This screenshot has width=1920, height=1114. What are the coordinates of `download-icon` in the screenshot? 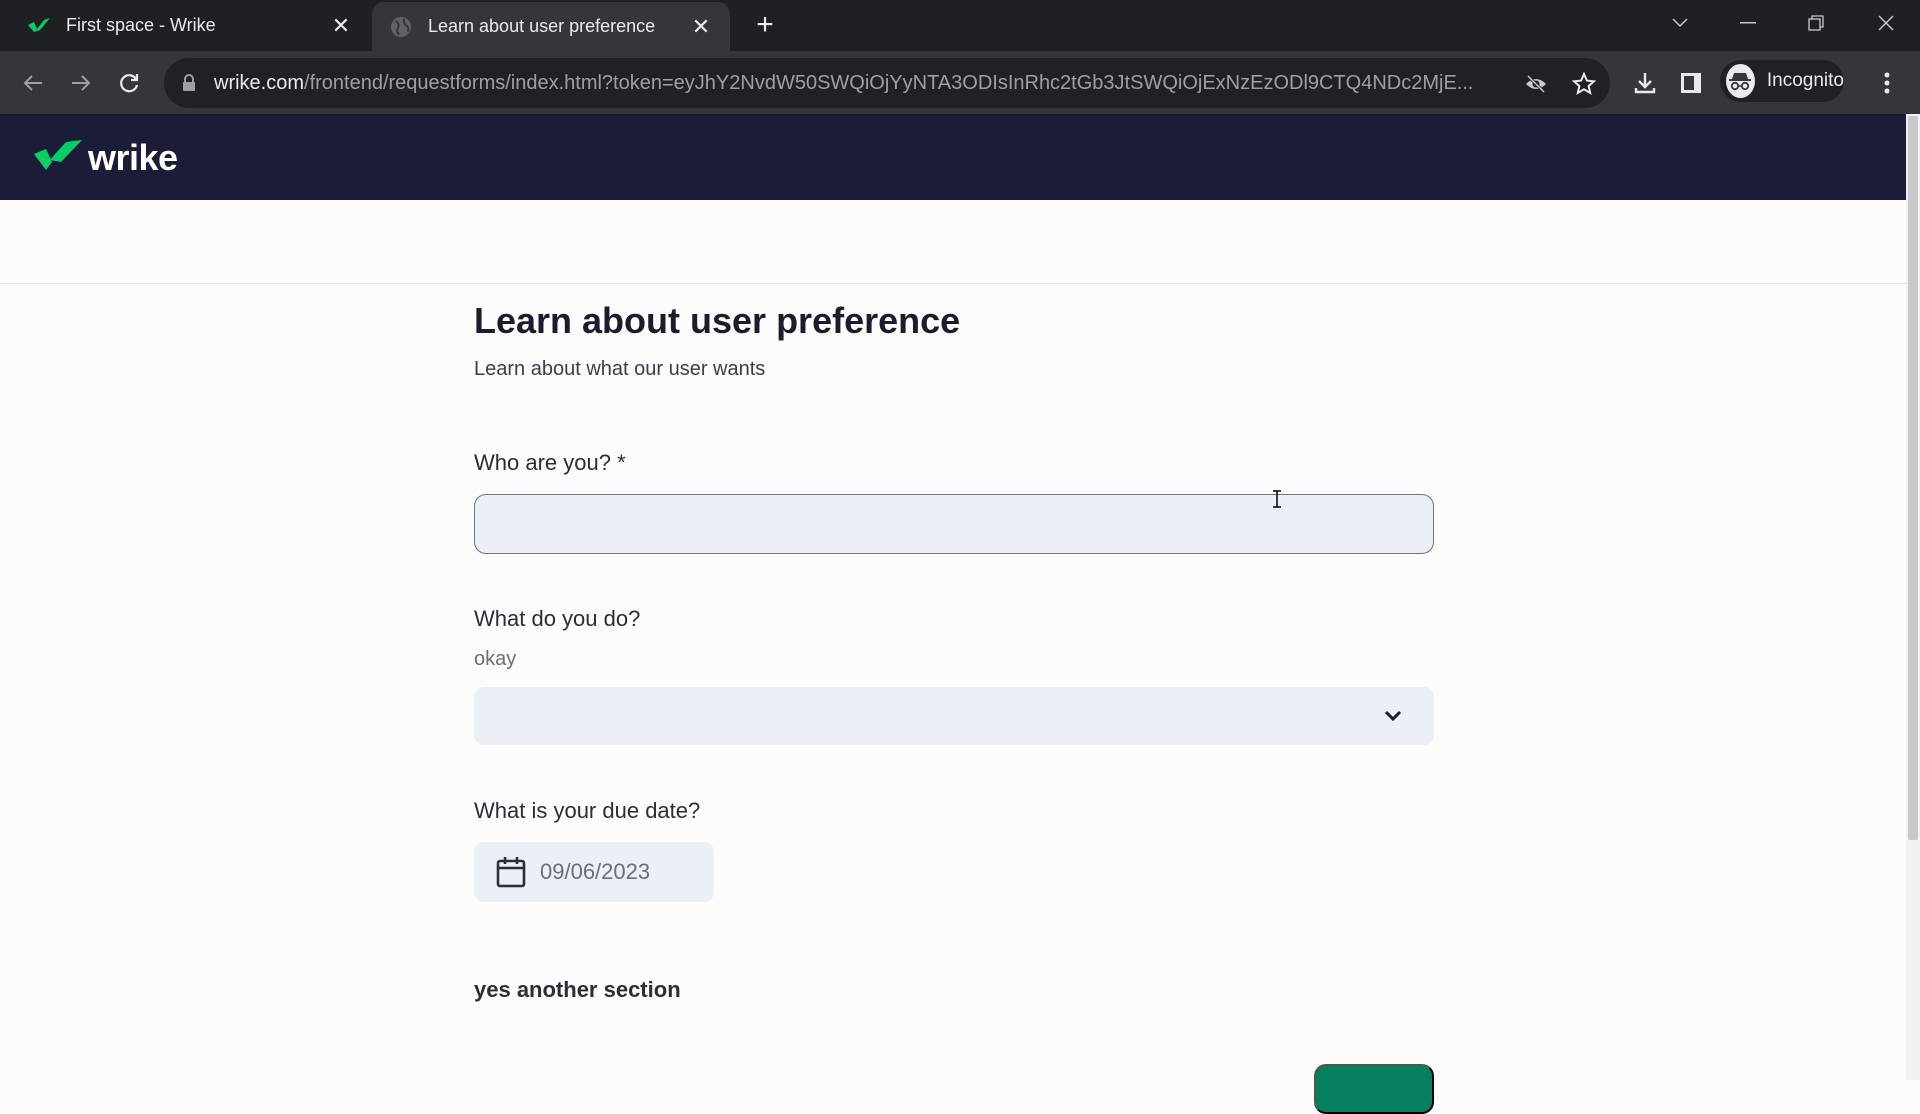 It's located at (1645, 83).